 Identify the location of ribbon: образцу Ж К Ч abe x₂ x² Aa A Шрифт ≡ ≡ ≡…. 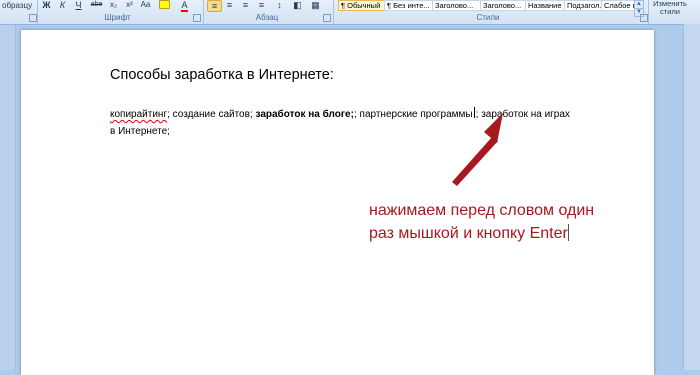
(350, 12).